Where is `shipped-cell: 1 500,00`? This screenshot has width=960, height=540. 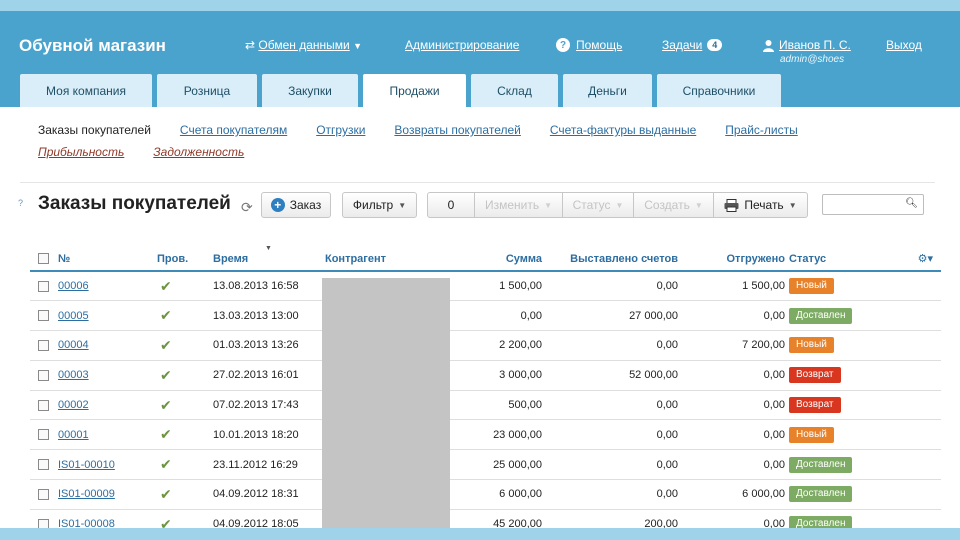
shipped-cell: 1 500,00 is located at coordinates (731, 286).